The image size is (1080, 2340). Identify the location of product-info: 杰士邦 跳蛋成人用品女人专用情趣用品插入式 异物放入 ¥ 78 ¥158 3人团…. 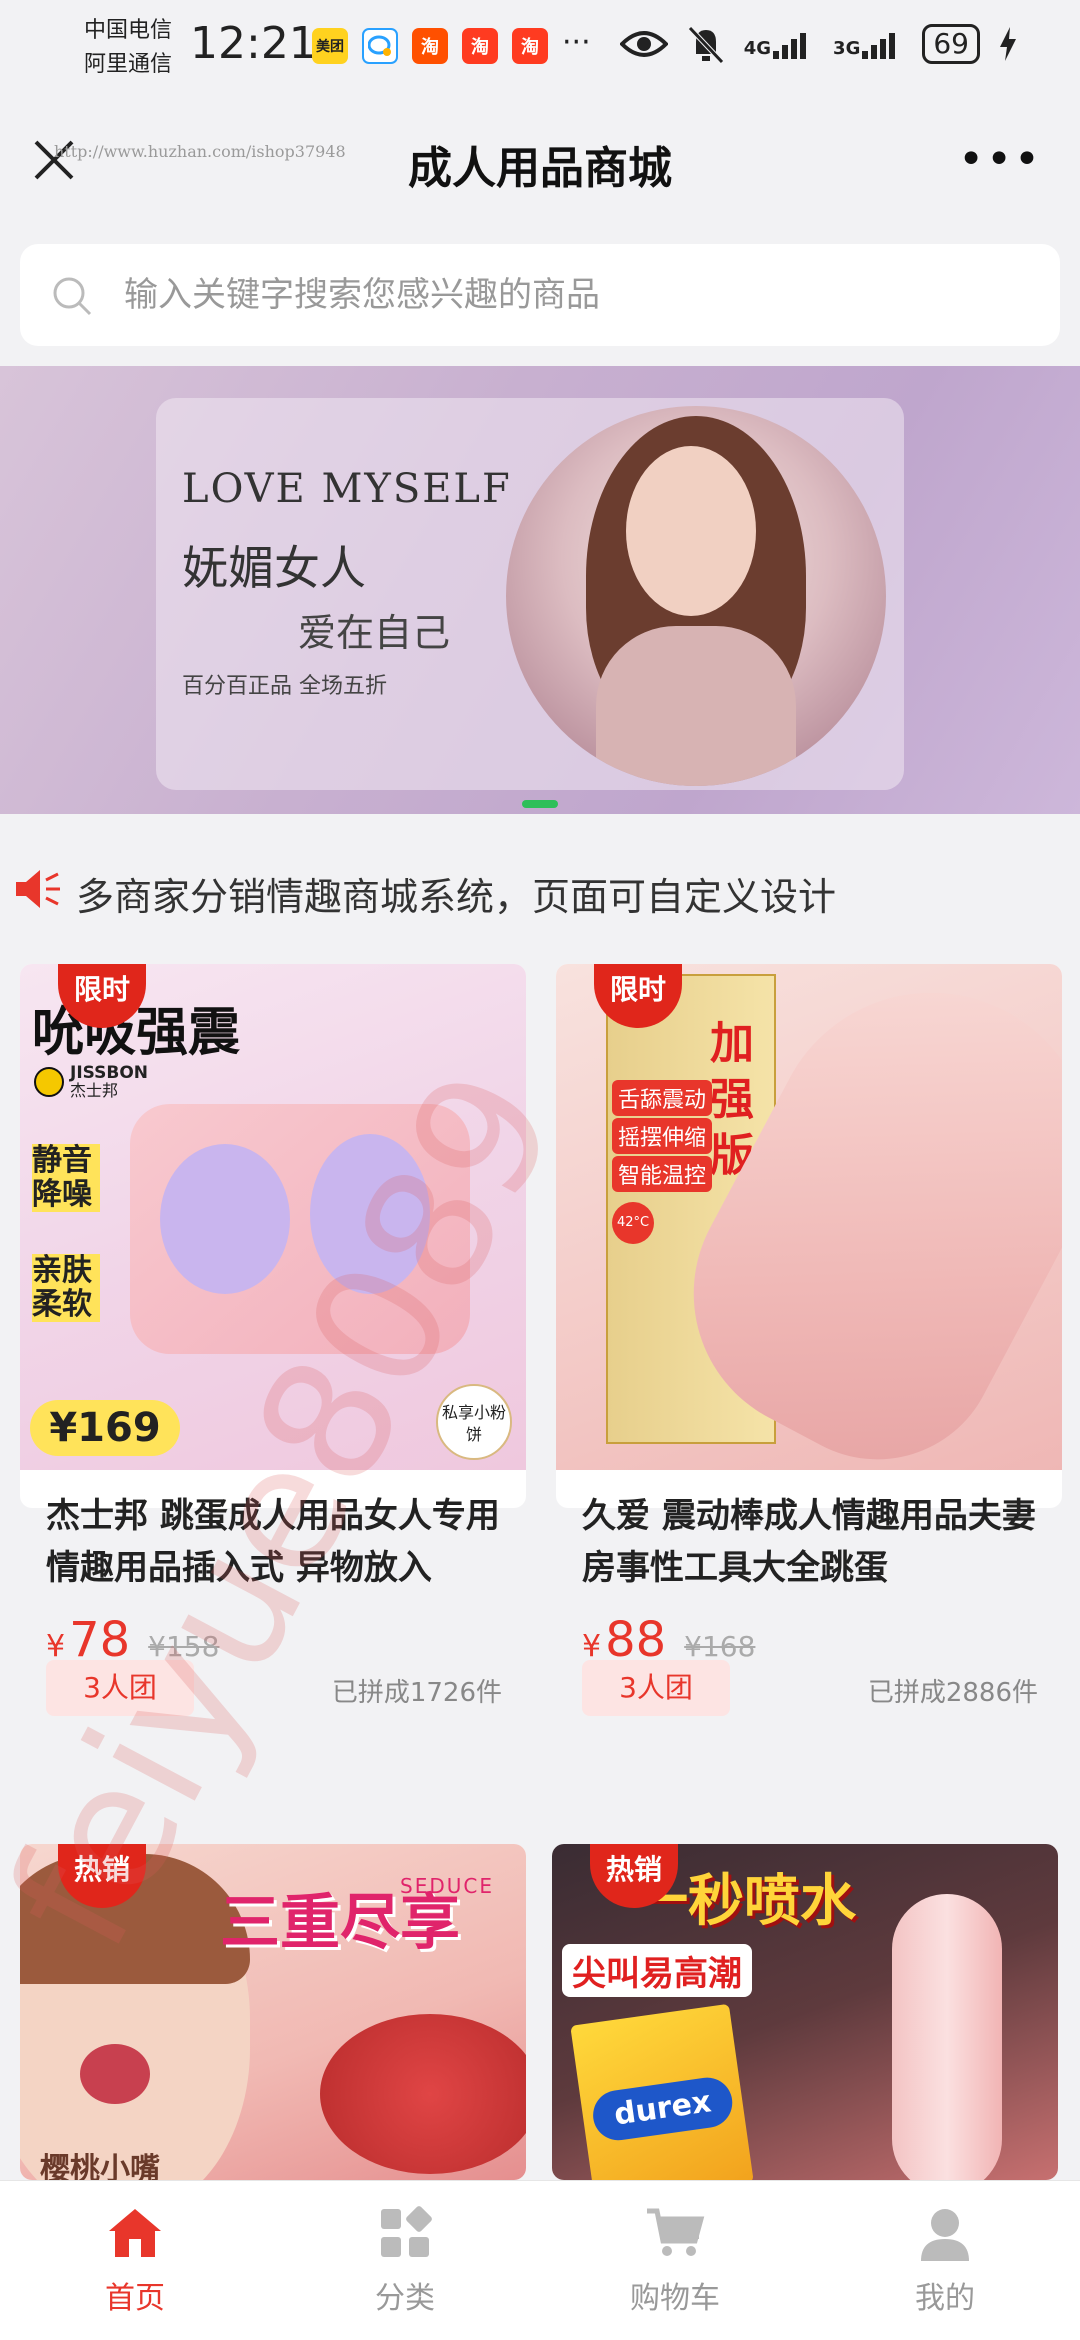
(273, 1615).